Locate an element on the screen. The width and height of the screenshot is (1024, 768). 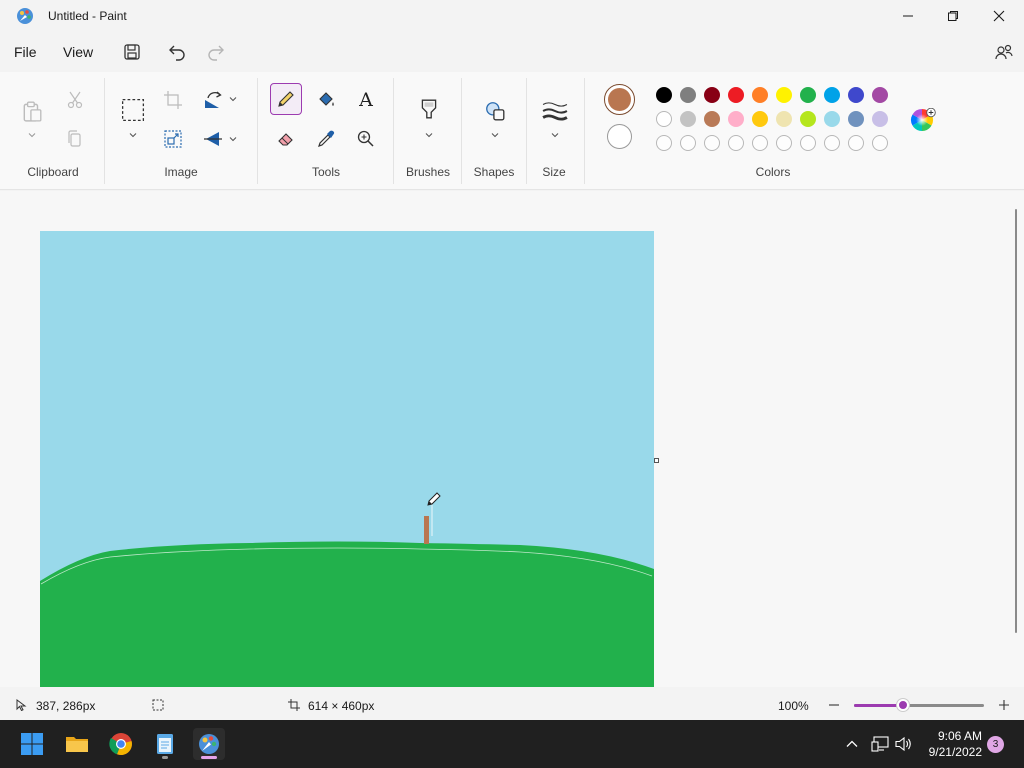
menu-view: View is located at coordinates (78, 52).